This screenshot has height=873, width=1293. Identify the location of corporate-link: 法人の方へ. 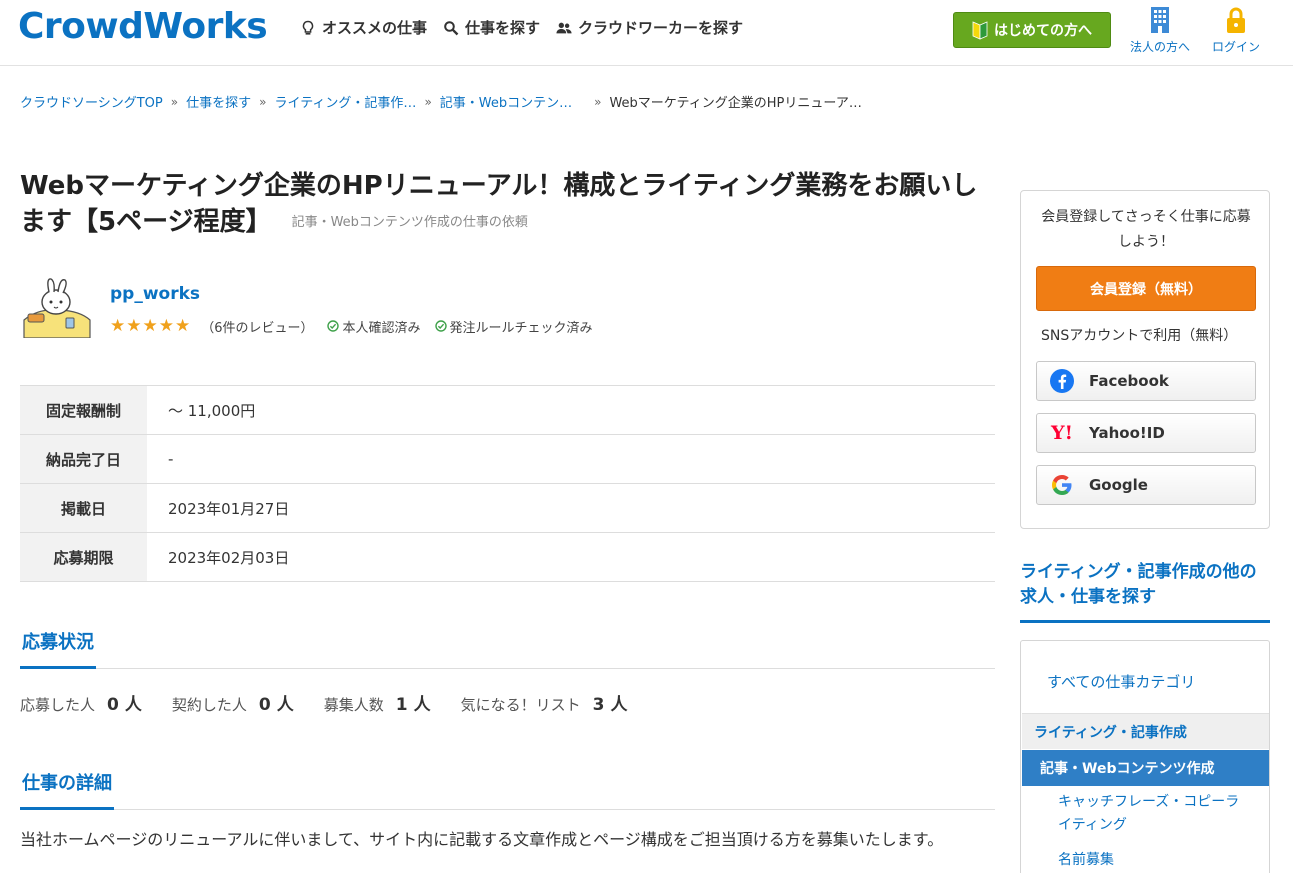
(1160, 30).